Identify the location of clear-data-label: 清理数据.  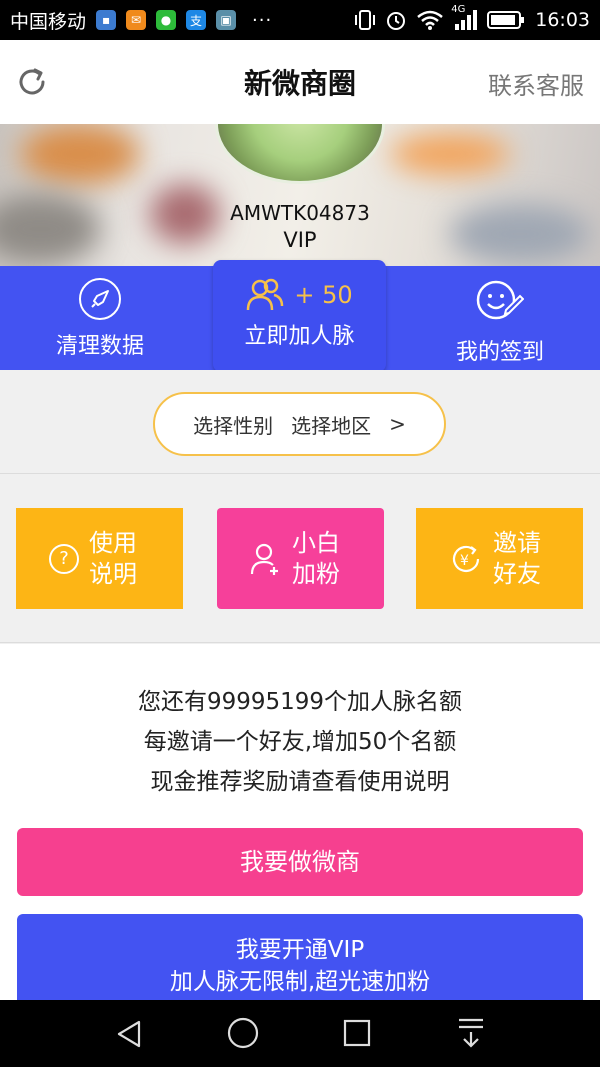
(99, 346).